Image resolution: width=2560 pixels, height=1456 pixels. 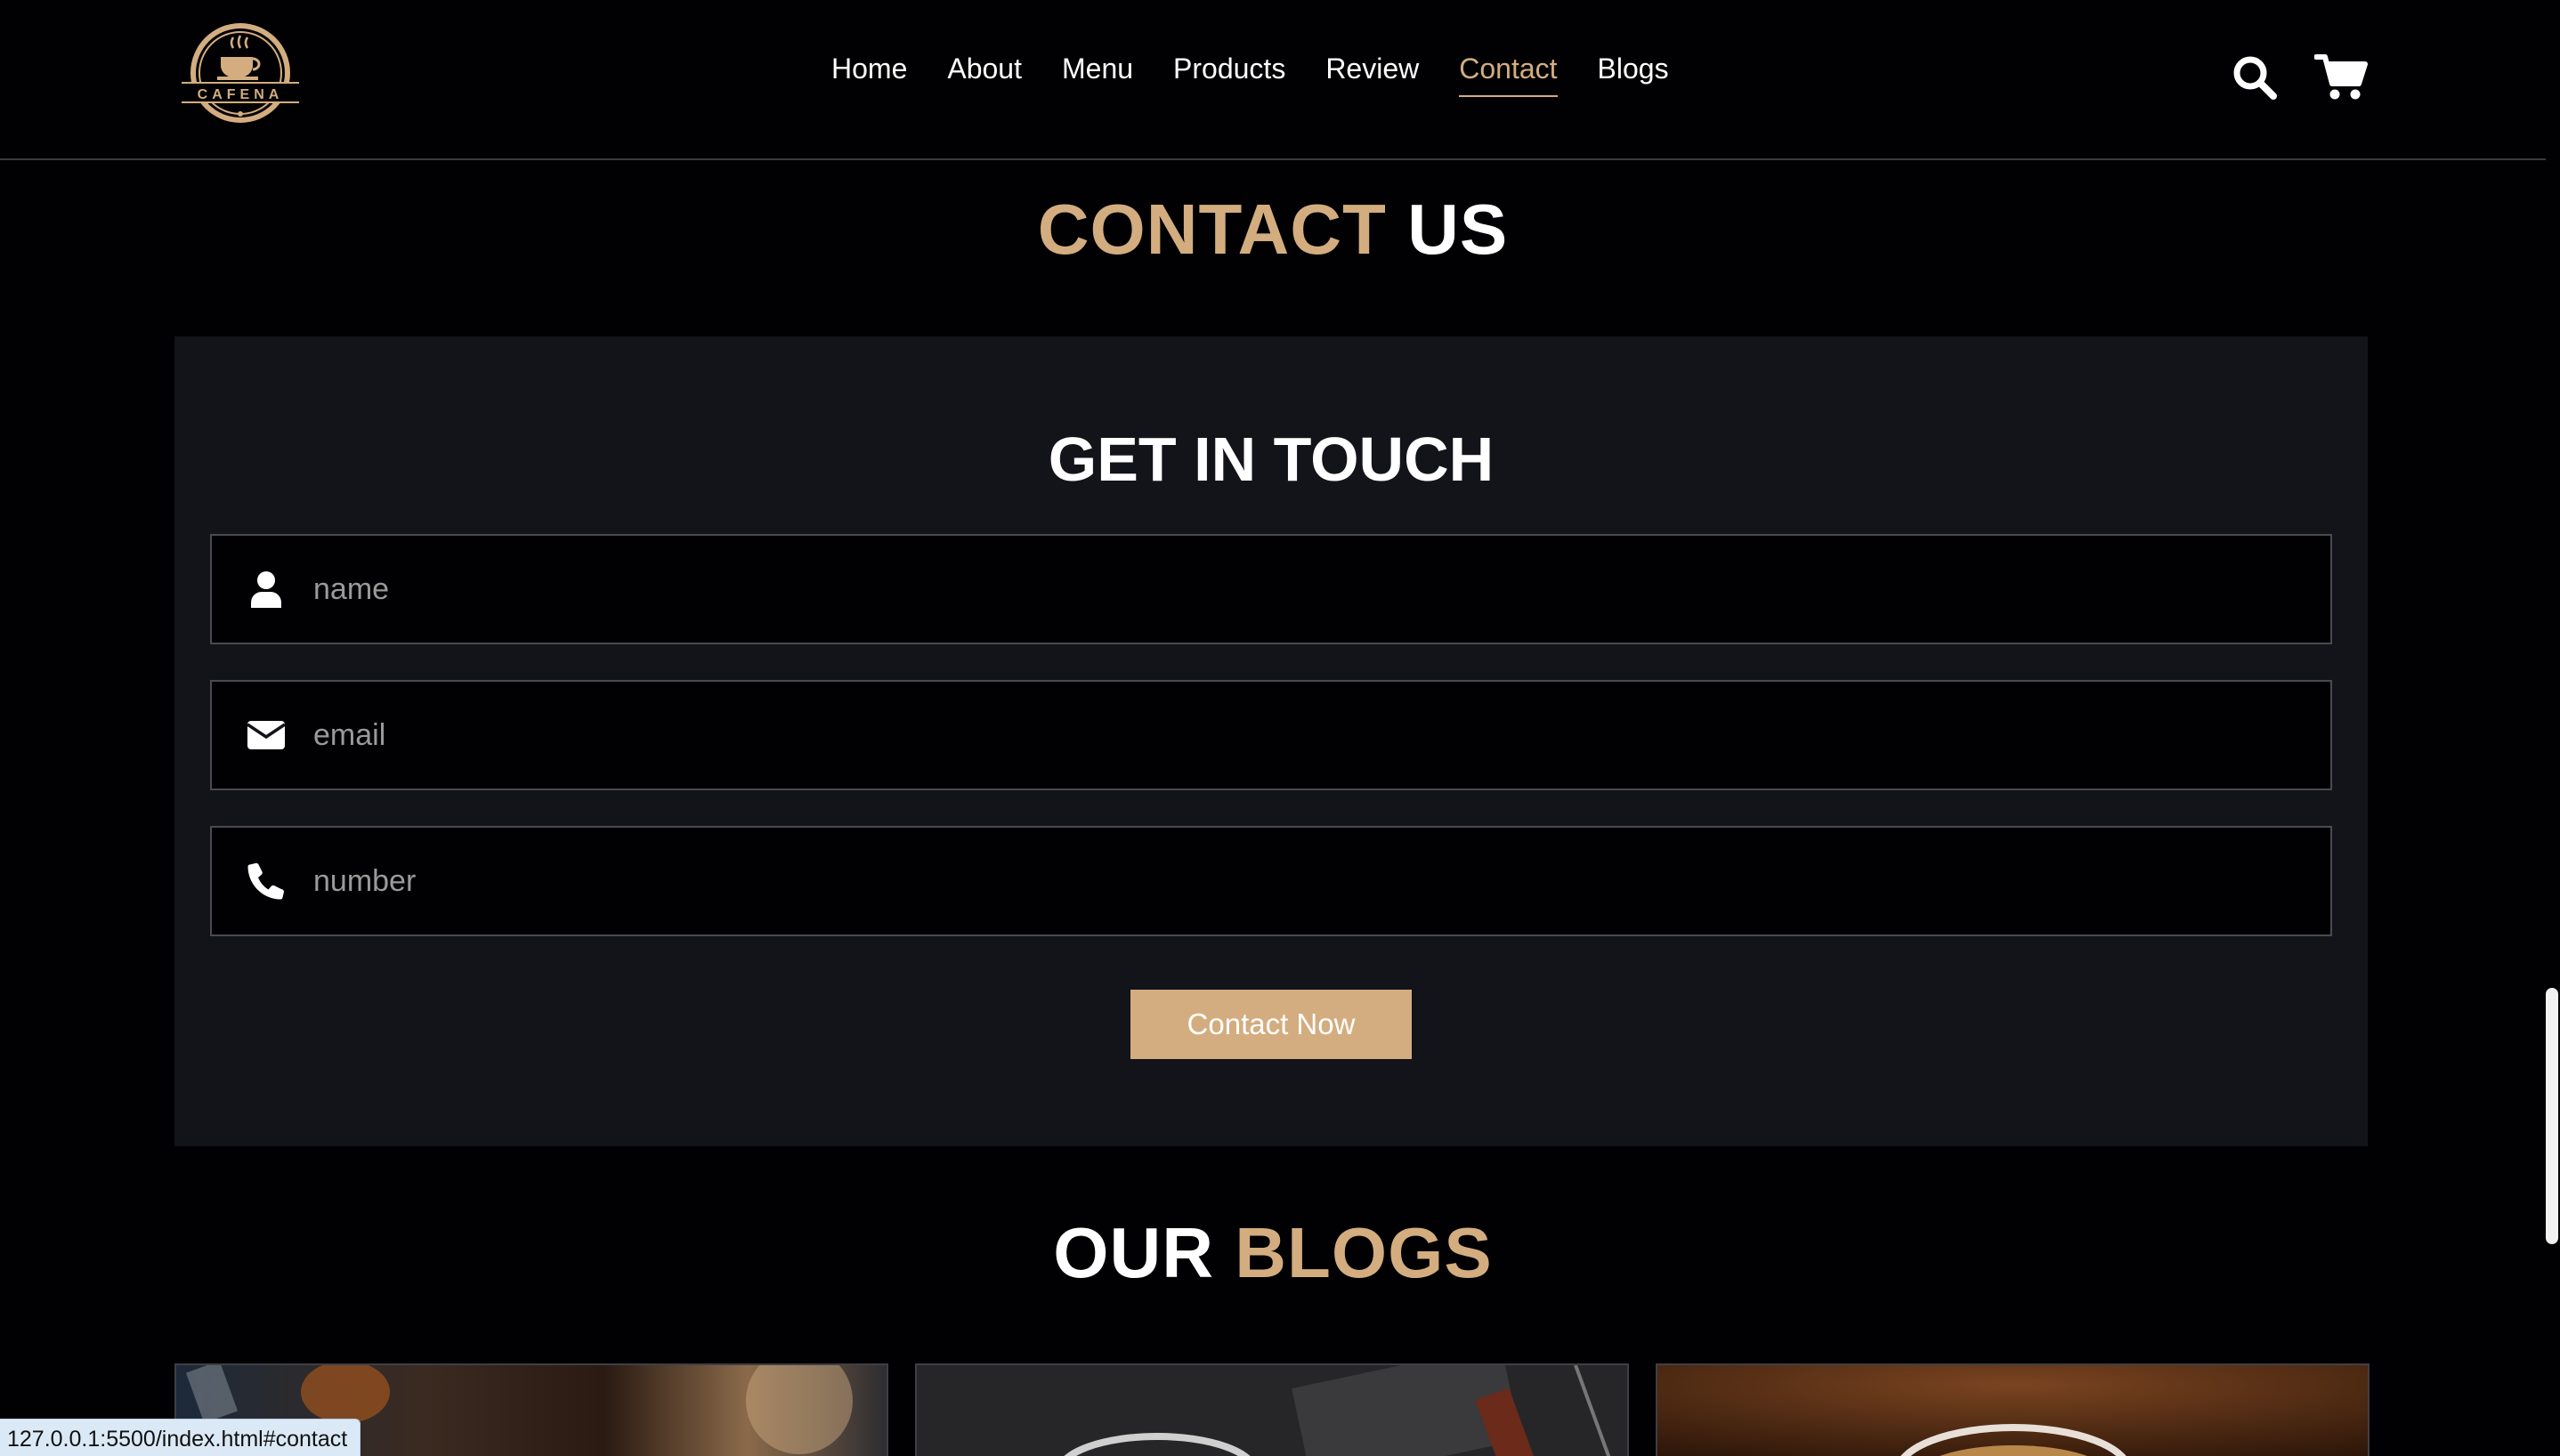 I want to click on contact-section-title: CONTACT US, so click(x=1273, y=230).